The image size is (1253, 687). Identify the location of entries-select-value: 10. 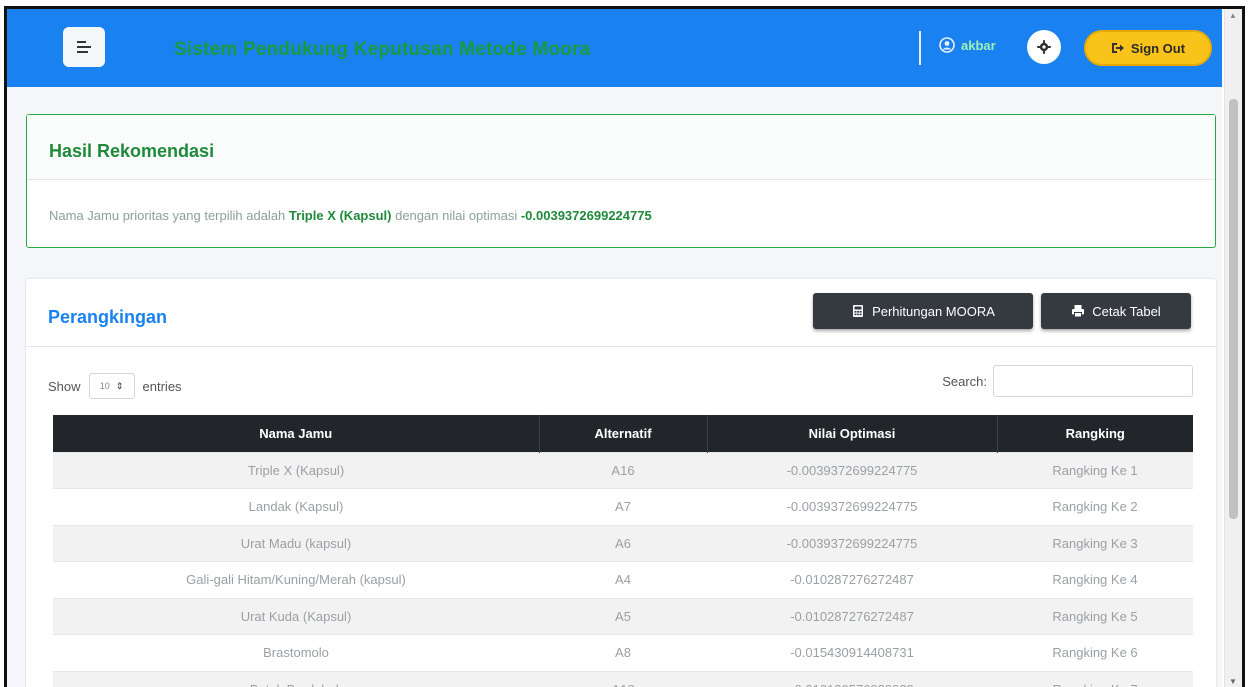
(104, 386).